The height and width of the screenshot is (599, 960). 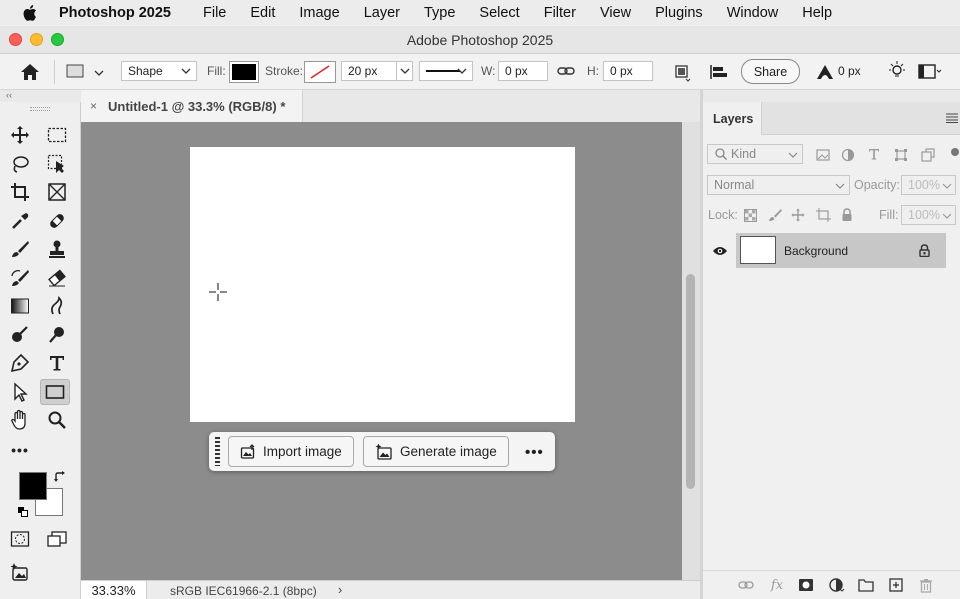 I want to click on zoom-level-field: 33.33%, so click(x=114, y=590).